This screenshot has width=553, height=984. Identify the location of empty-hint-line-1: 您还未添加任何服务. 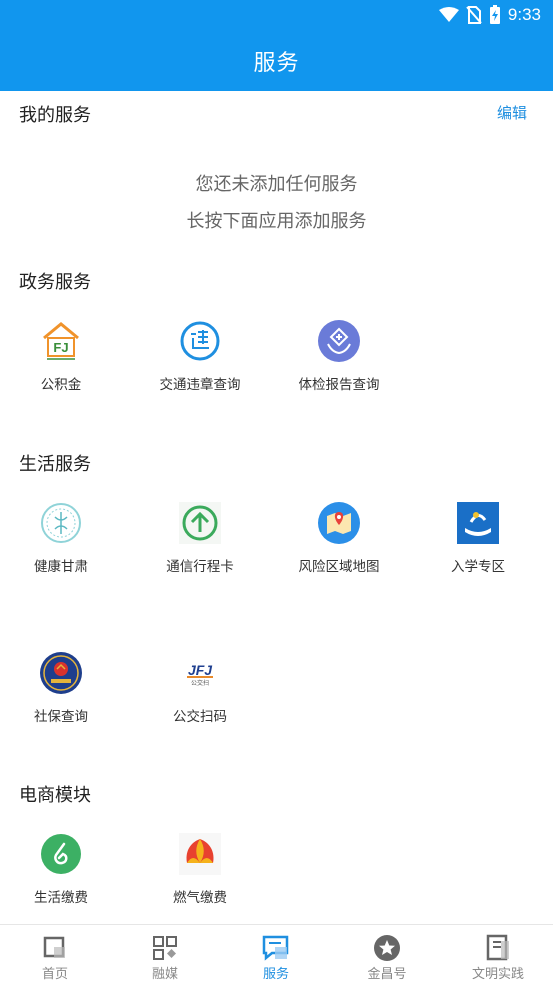
(276, 184).